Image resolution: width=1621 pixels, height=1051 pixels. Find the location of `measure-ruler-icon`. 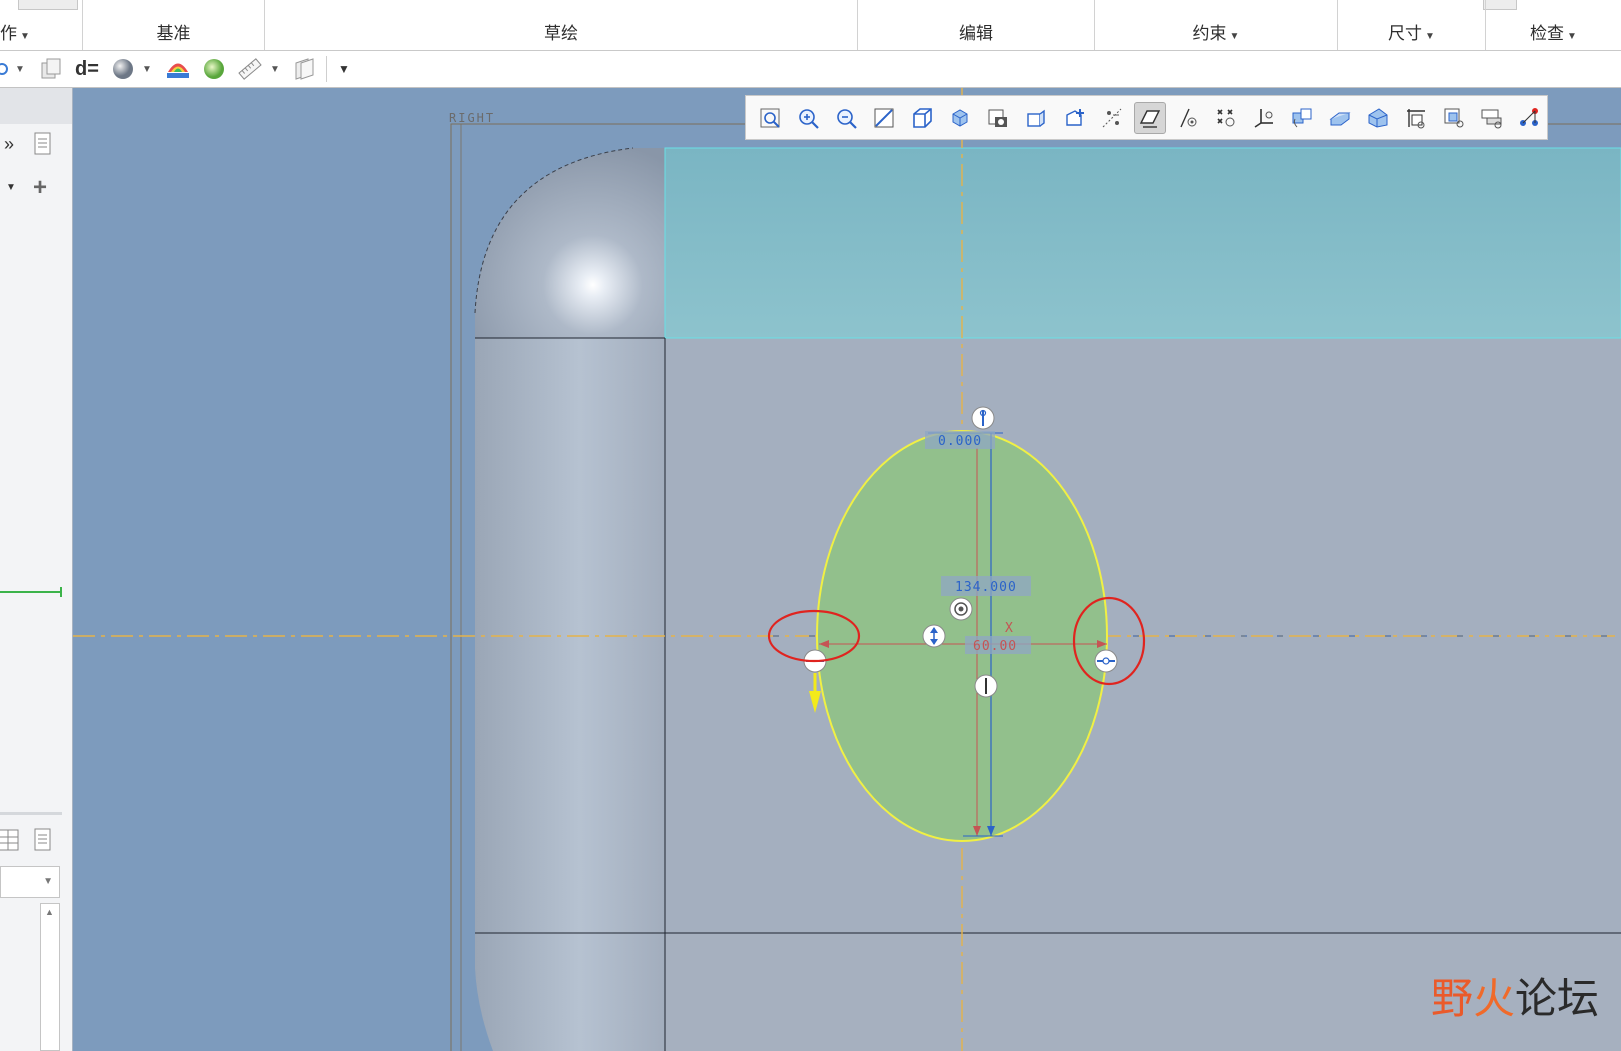

measure-ruler-icon is located at coordinates (250, 69).